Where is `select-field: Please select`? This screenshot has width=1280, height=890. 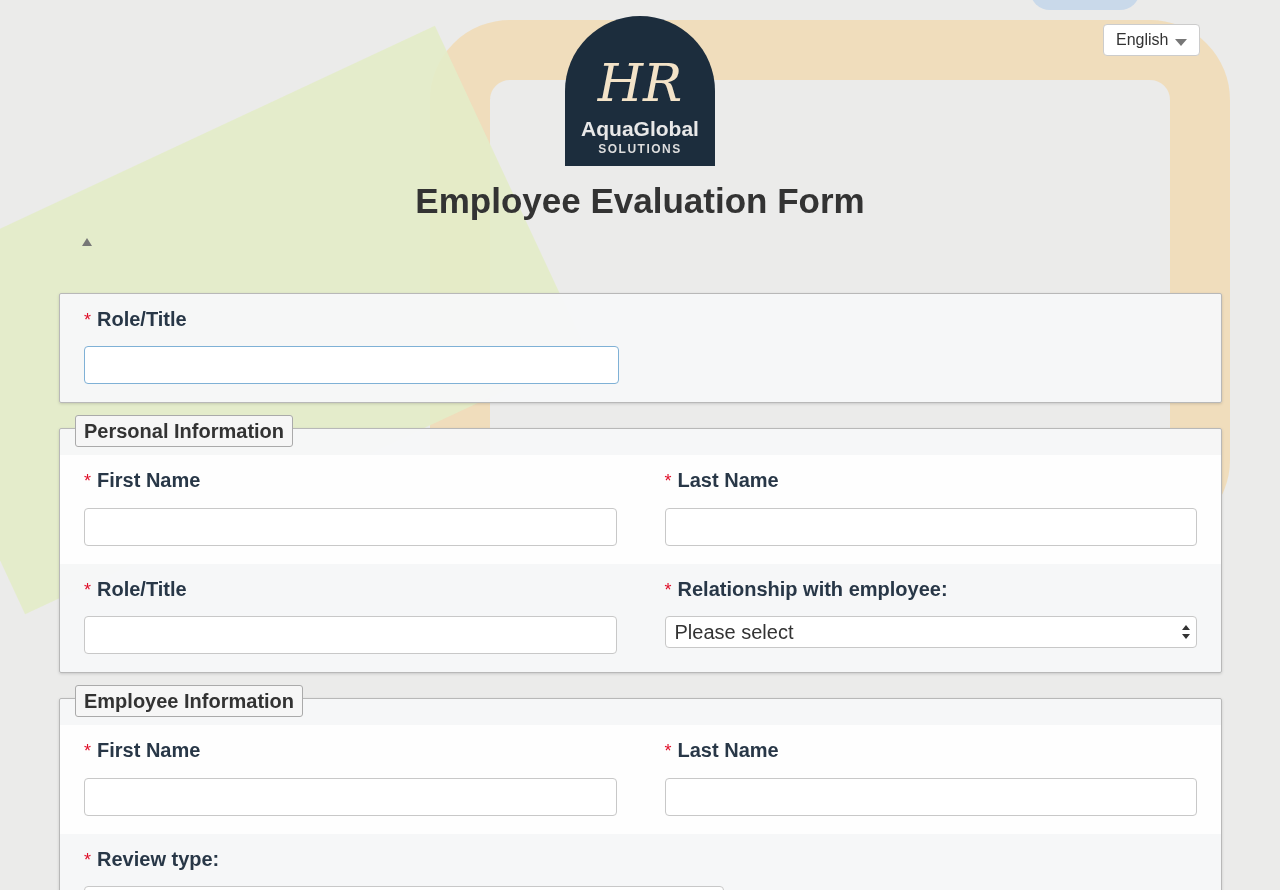 select-field: Please select is located at coordinates (930, 632).